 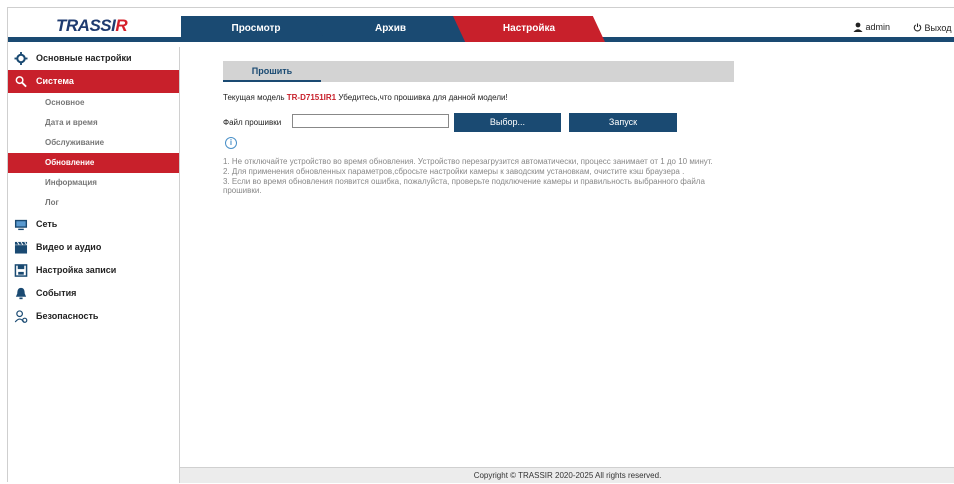 What do you see at coordinates (93, 103) in the screenshot?
I see `sidebar-subitem-basic: Основное` at bounding box center [93, 103].